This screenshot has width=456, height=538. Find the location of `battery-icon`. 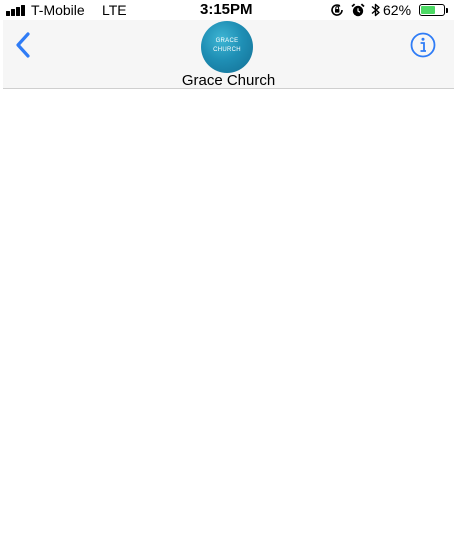

battery-icon is located at coordinates (432, 10).